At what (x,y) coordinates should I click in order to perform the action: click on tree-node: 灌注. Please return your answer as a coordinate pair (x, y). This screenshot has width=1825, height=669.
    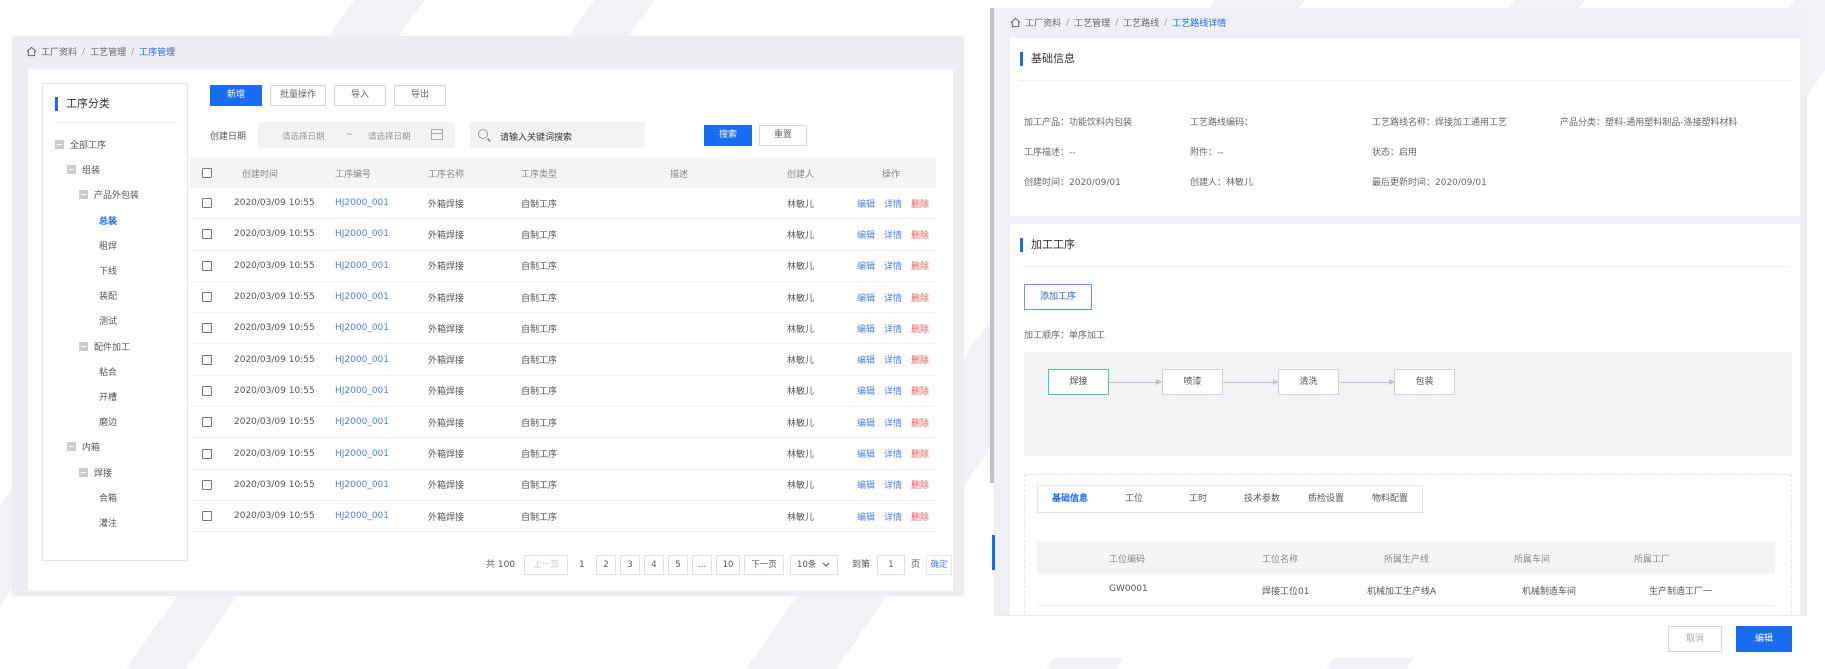
    Looking at the image, I should click on (108, 522).